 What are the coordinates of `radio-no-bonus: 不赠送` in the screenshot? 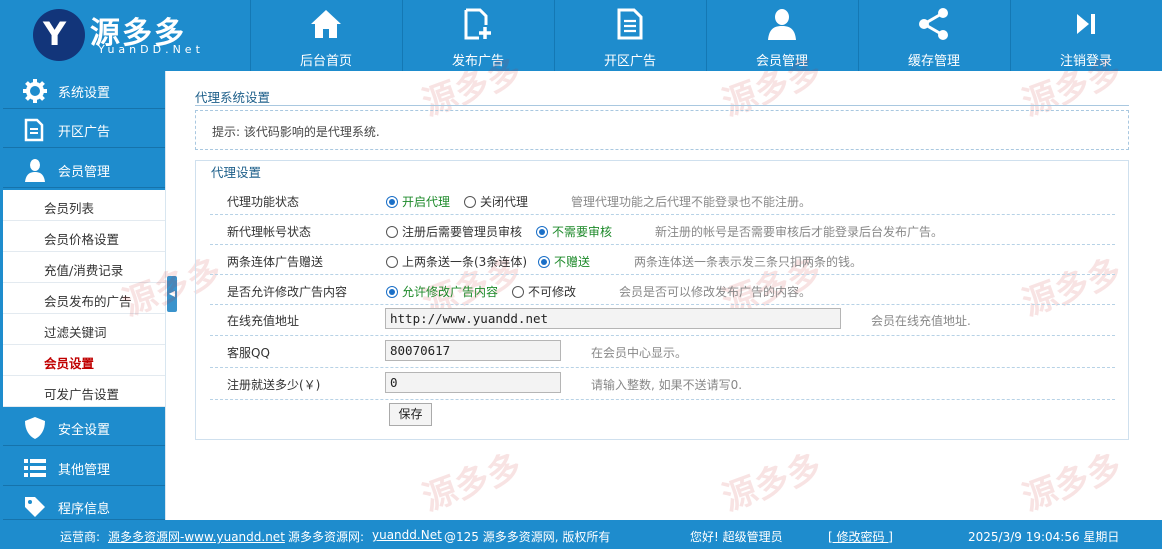 It's located at (564, 261).